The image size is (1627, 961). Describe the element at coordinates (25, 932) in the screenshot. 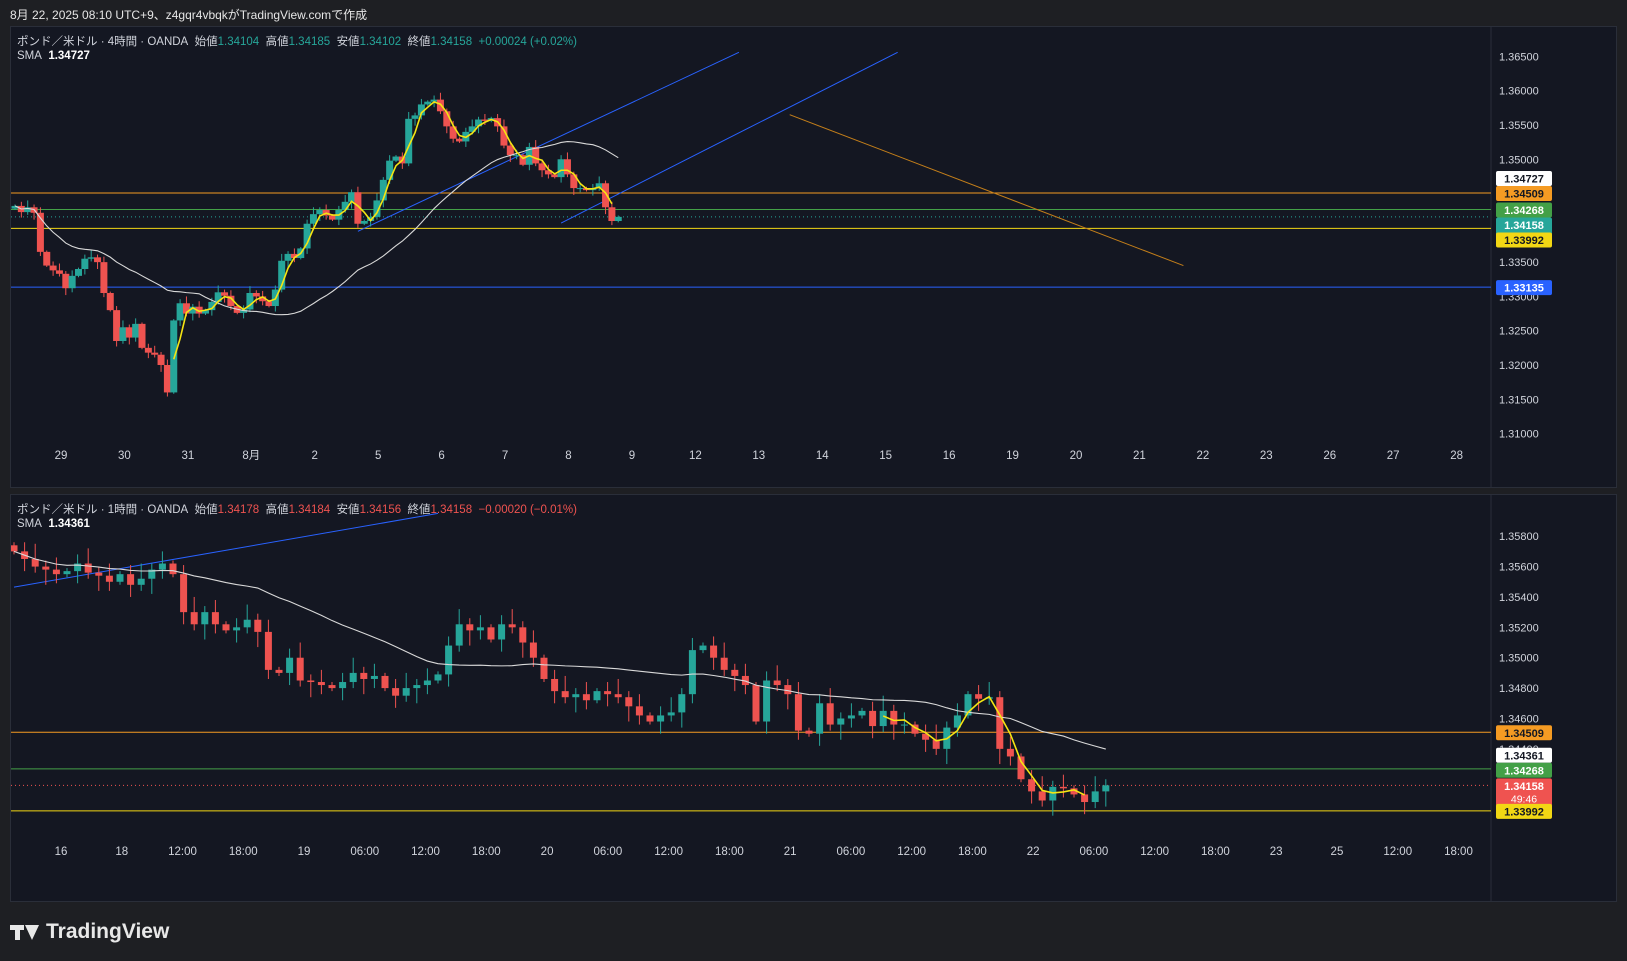

I see `tradingview-logo-icon` at that location.